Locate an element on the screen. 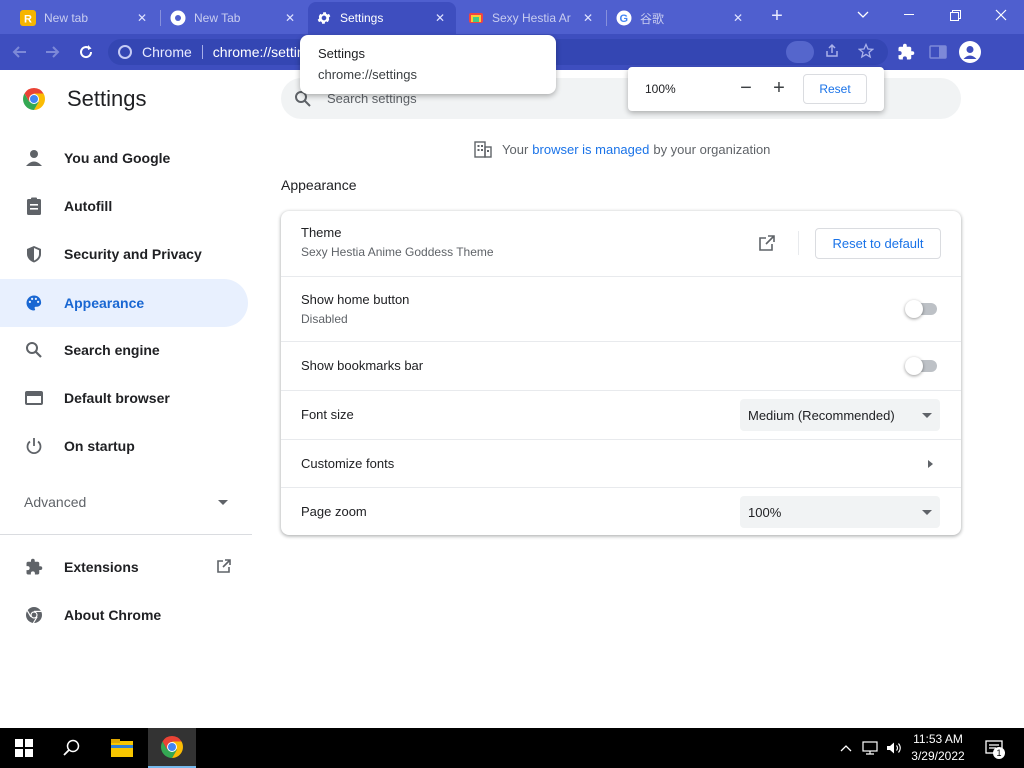 The height and width of the screenshot is (768, 1024). tab-title: Settings is located at coordinates (362, 18).